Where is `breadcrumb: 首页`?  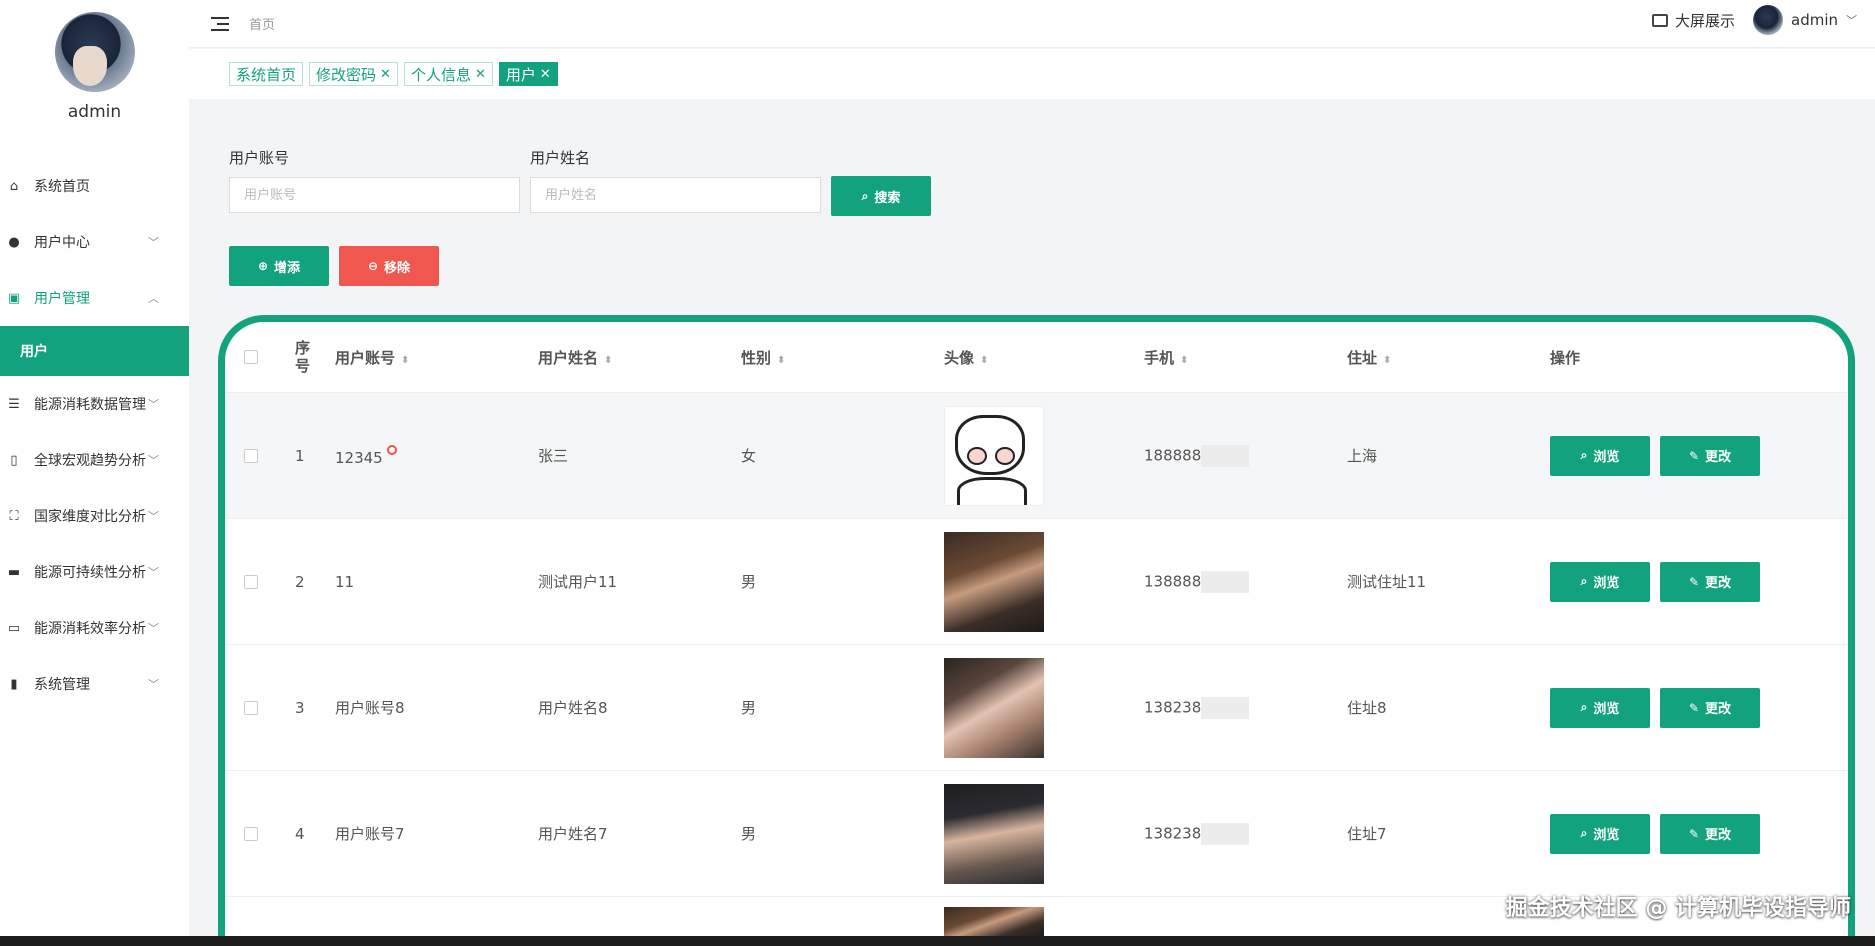 breadcrumb: 首页 is located at coordinates (262, 23).